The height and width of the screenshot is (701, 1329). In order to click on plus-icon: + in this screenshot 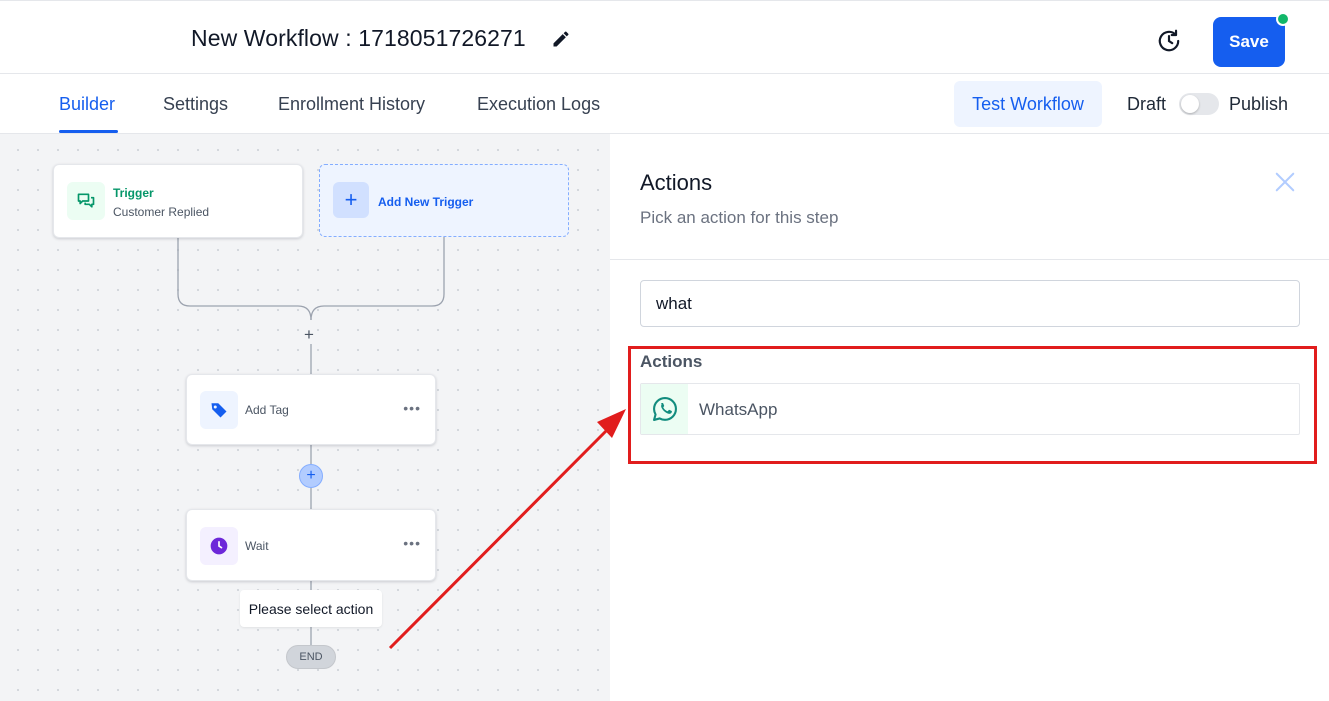, I will do `click(351, 200)`.